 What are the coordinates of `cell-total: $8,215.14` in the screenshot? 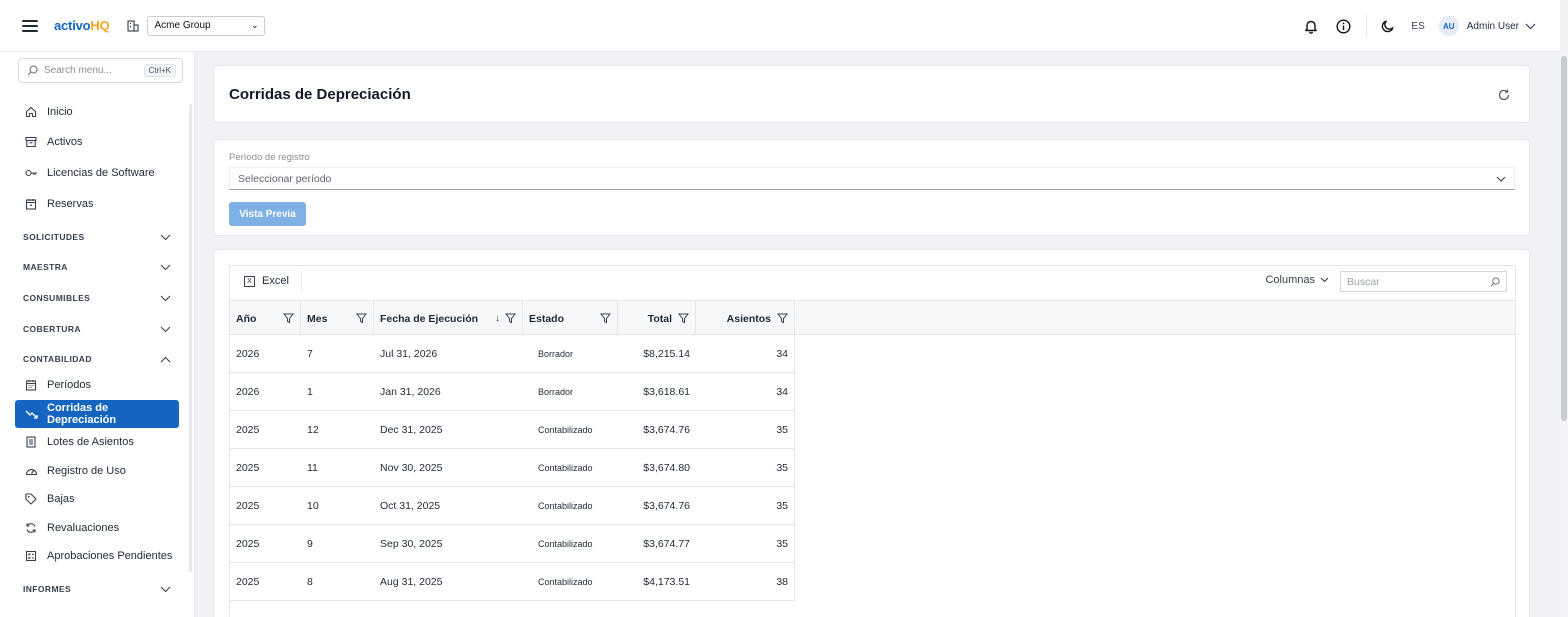 It's located at (666, 354).